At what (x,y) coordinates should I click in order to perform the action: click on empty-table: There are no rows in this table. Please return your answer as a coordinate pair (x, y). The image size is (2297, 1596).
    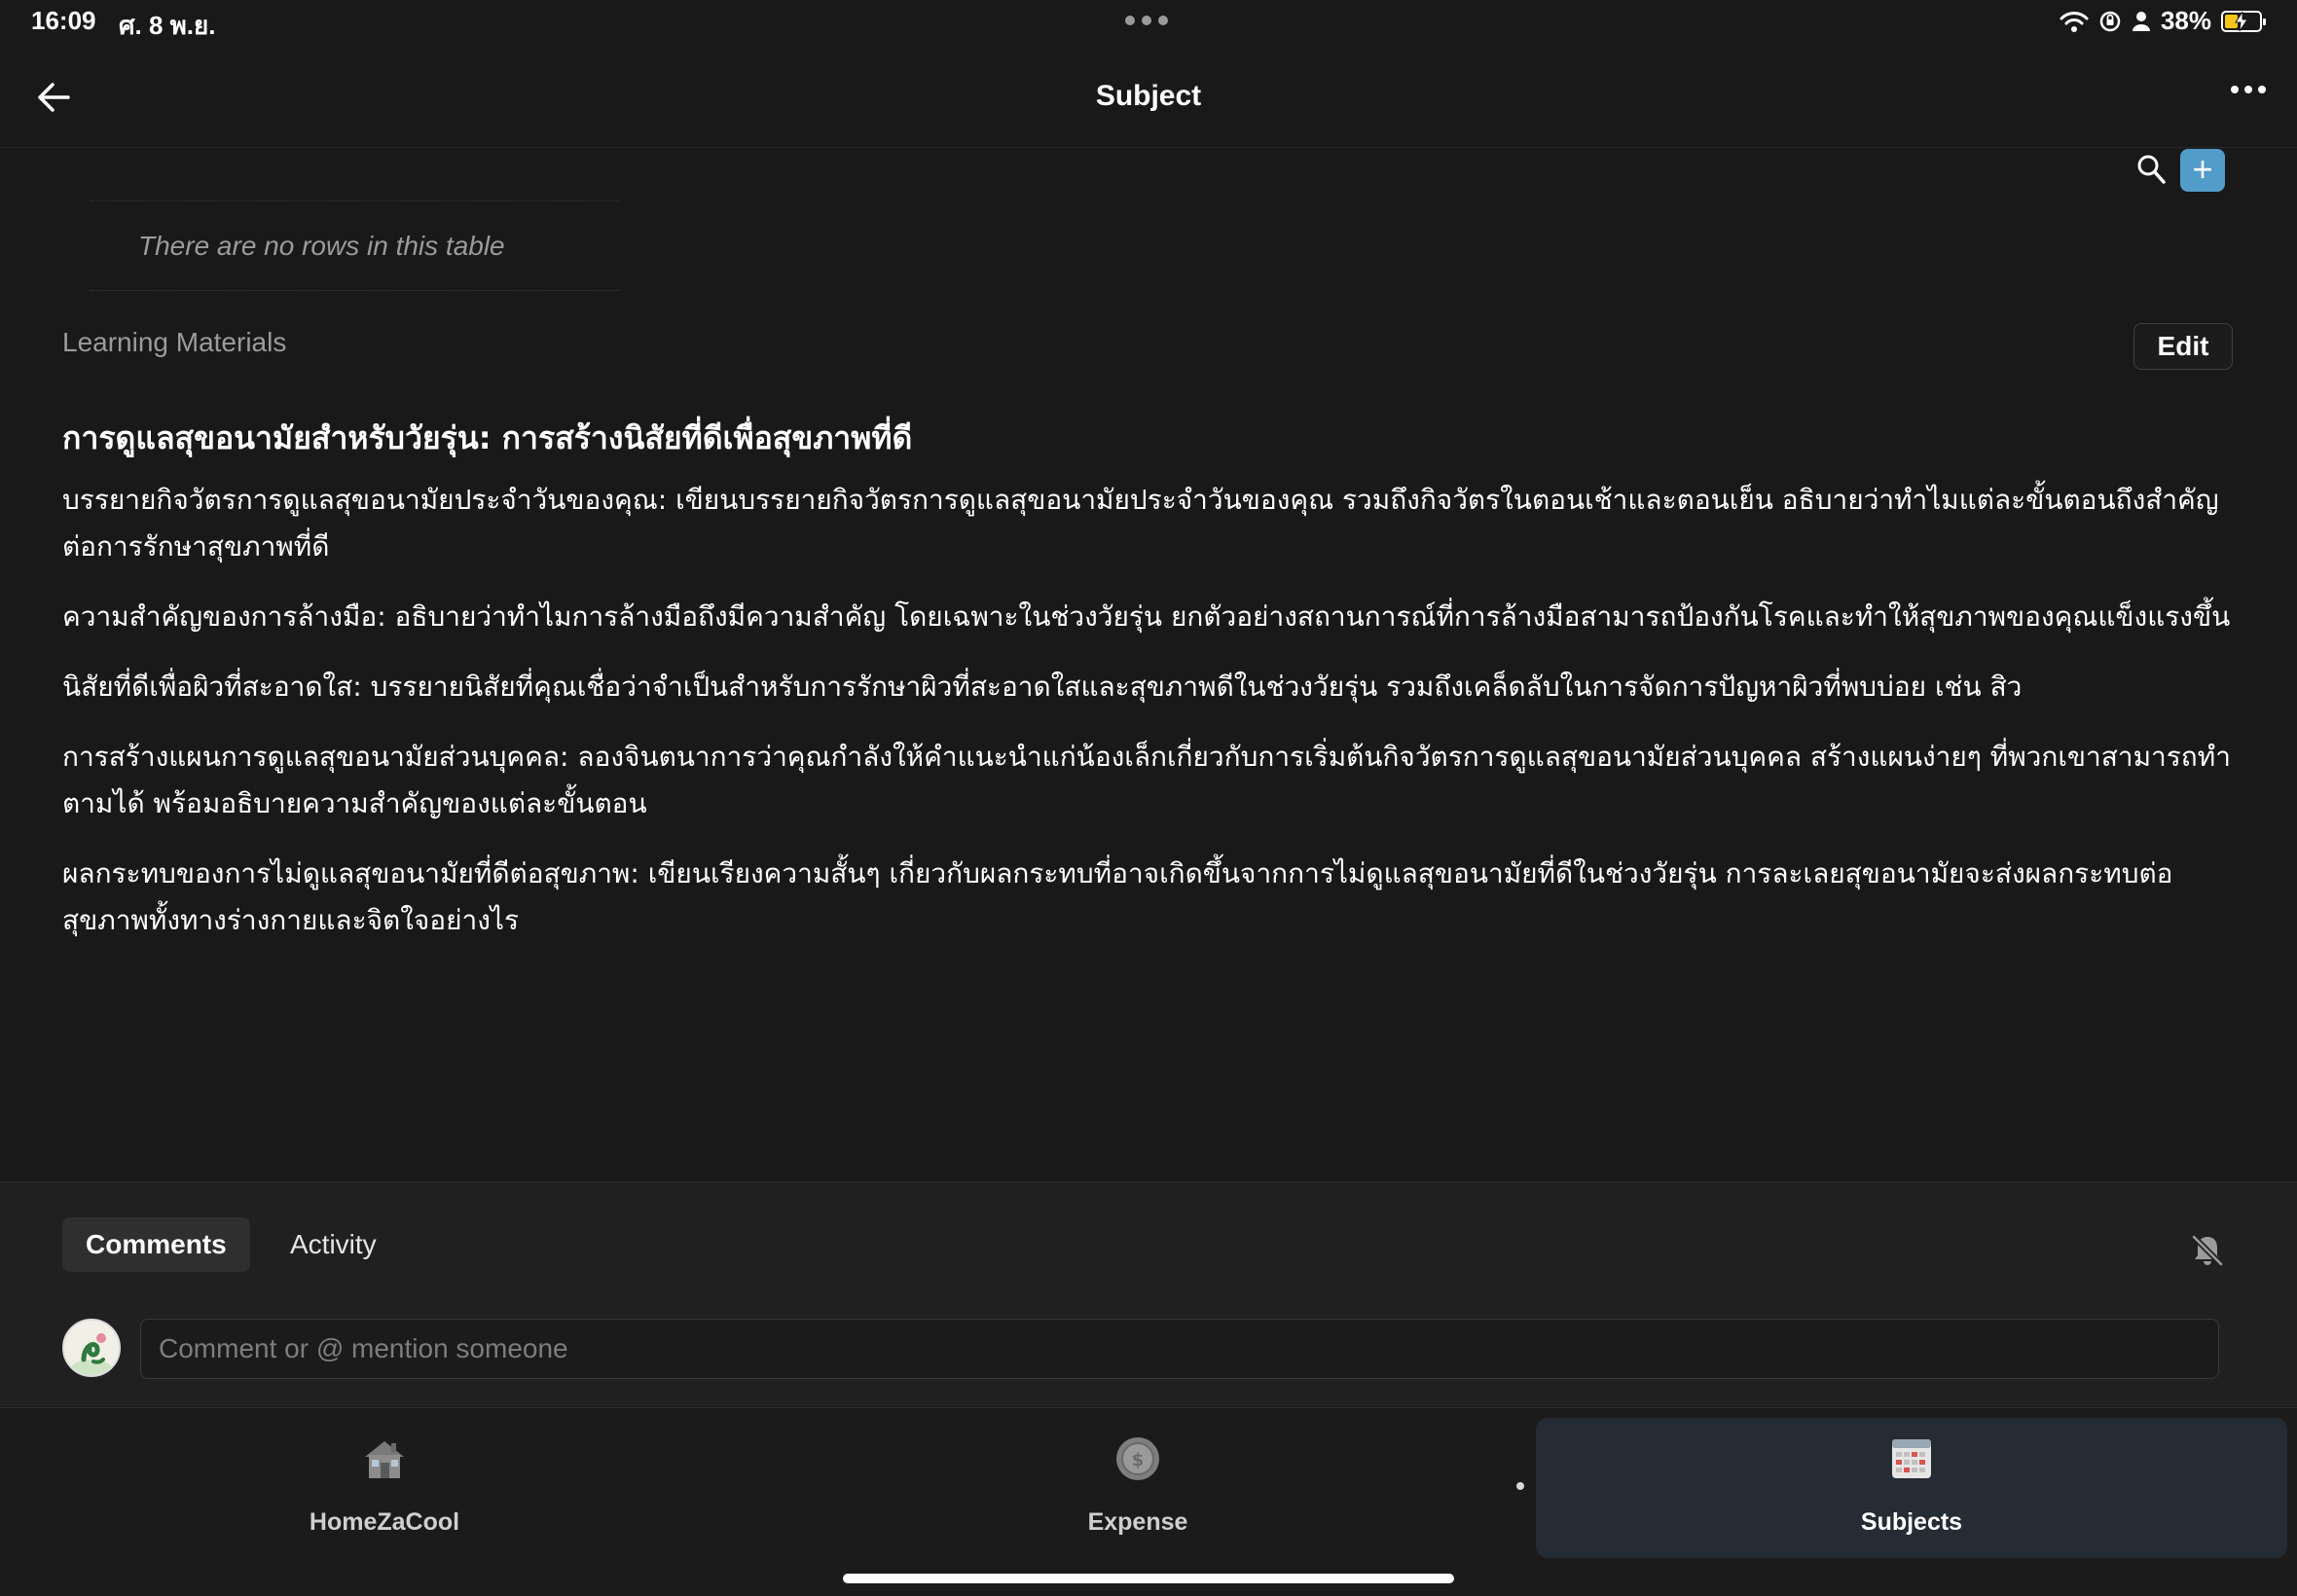
    Looking at the image, I should click on (354, 245).